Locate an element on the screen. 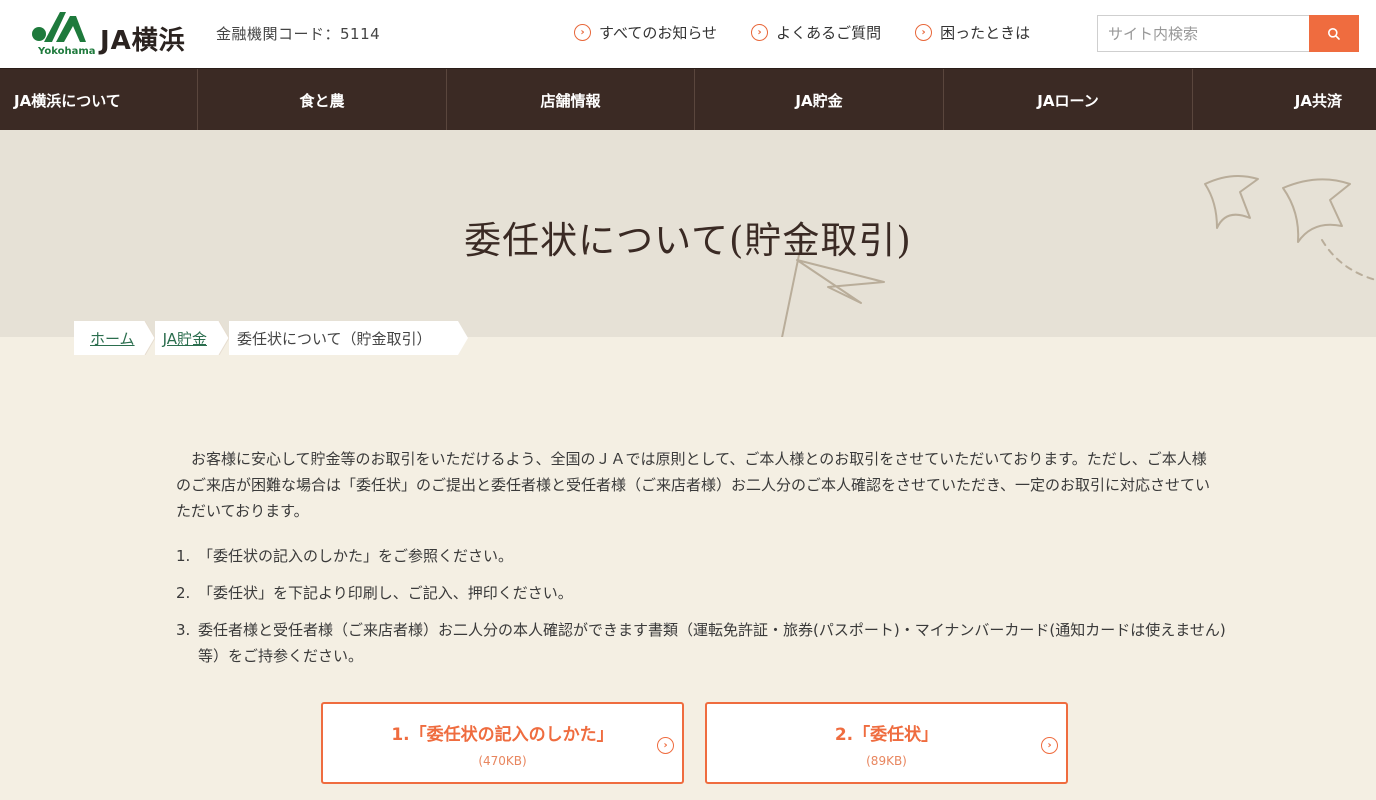 The image size is (1376, 800). step-number: 2. is located at coordinates (183, 593).